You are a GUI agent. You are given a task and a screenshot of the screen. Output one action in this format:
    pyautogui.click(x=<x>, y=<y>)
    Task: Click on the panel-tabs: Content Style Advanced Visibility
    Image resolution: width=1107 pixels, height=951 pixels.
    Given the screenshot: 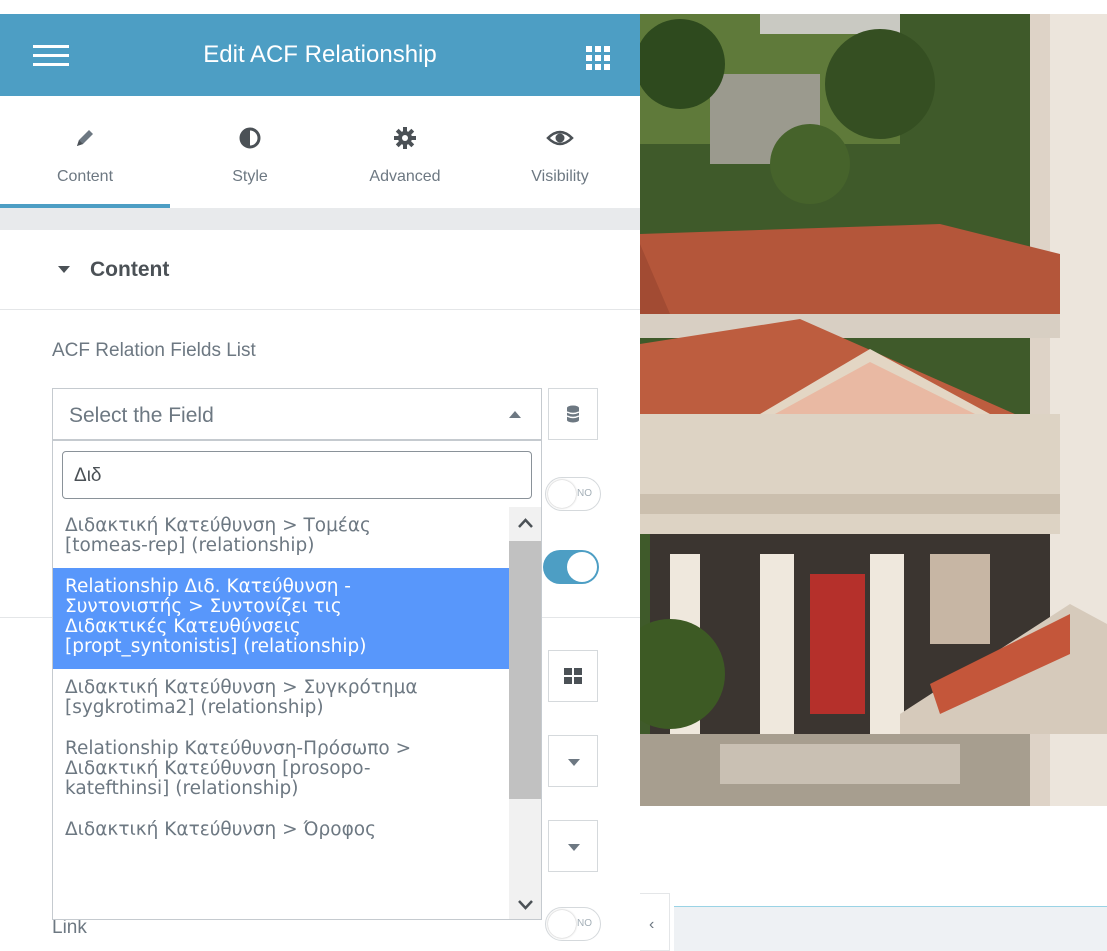 What is the action you would take?
    pyautogui.click(x=320, y=152)
    